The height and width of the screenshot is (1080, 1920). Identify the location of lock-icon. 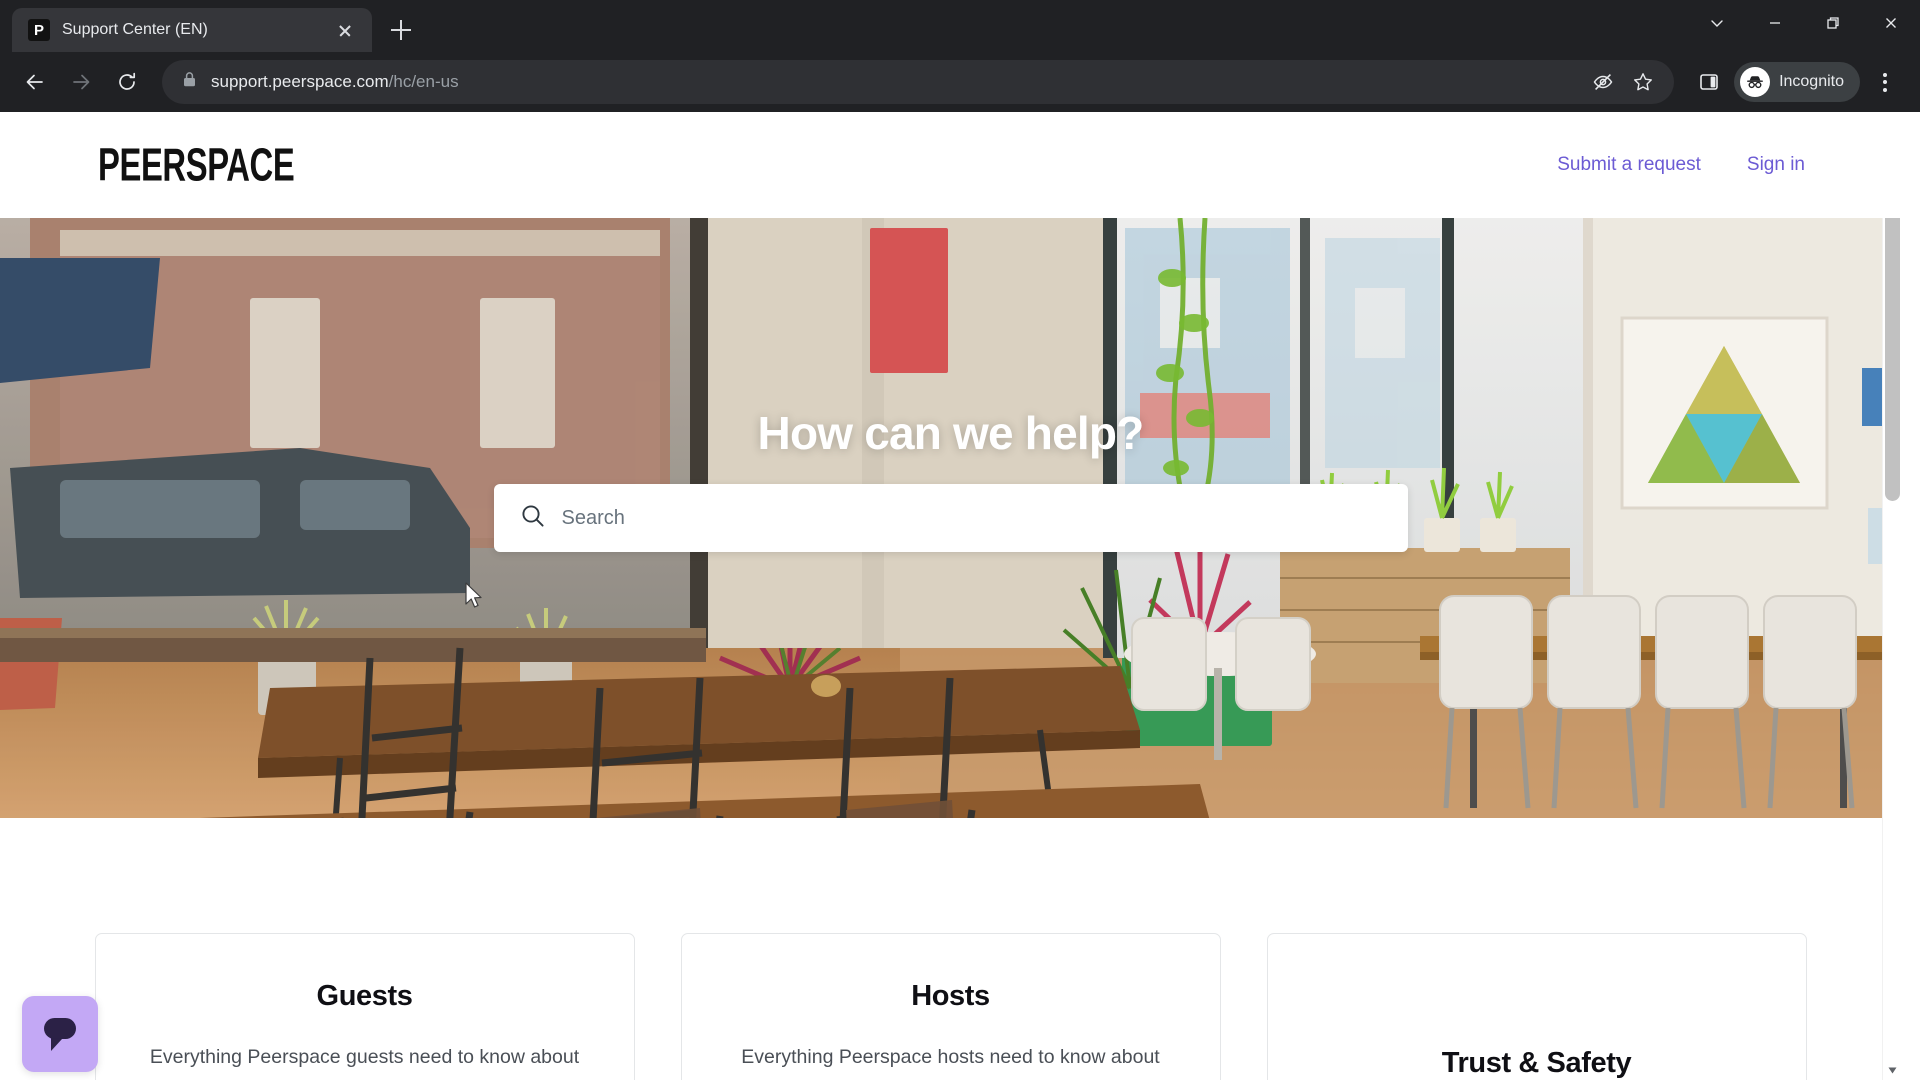
(189, 82).